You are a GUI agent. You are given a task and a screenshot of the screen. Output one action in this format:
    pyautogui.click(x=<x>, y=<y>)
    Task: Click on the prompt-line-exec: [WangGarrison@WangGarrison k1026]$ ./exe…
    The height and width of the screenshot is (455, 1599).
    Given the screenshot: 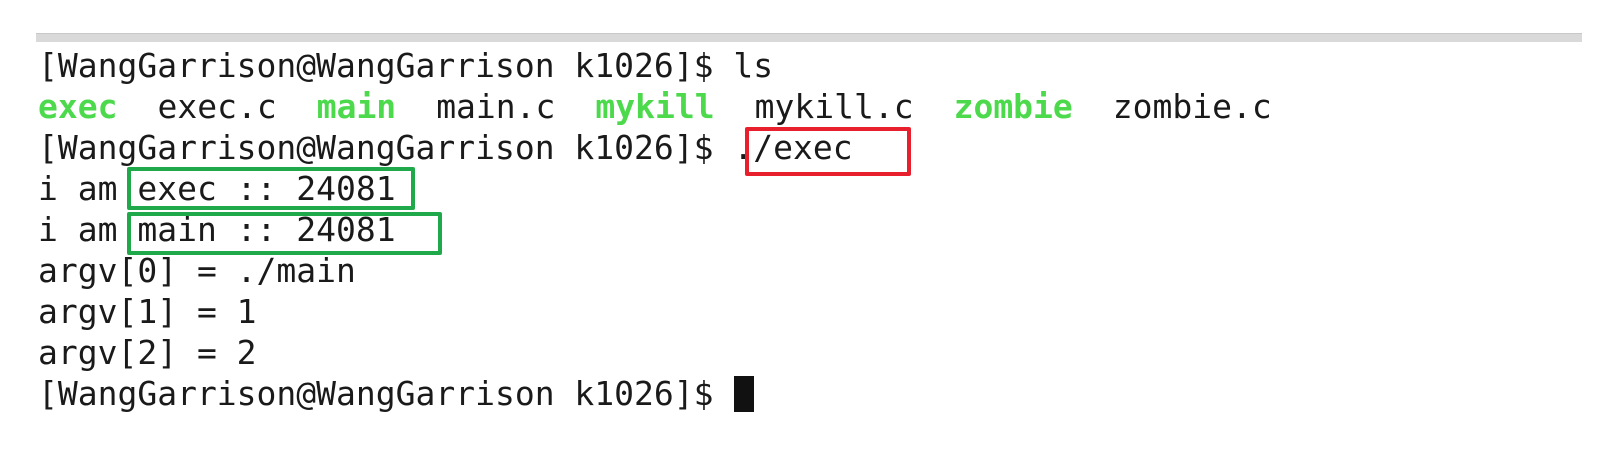 What is the action you would take?
    pyautogui.click(x=655, y=147)
    